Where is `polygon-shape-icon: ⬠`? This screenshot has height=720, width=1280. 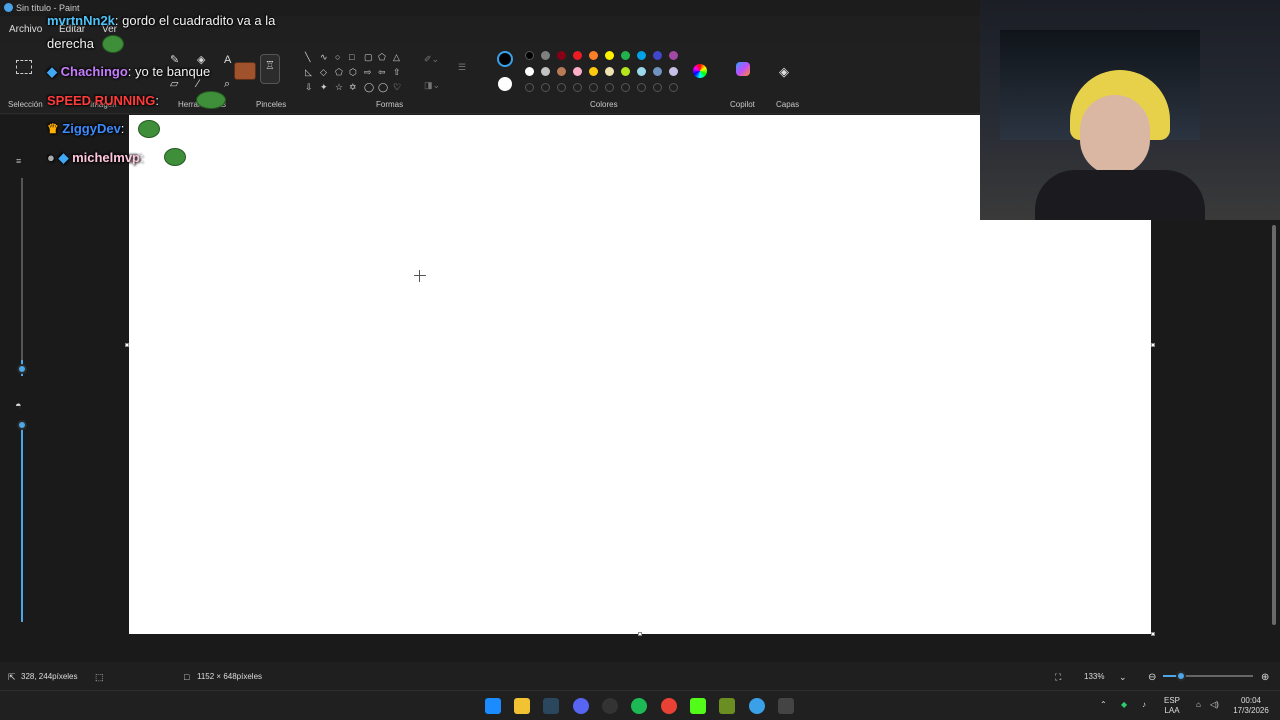
polygon-shape-icon: ⬠ is located at coordinates (382, 57).